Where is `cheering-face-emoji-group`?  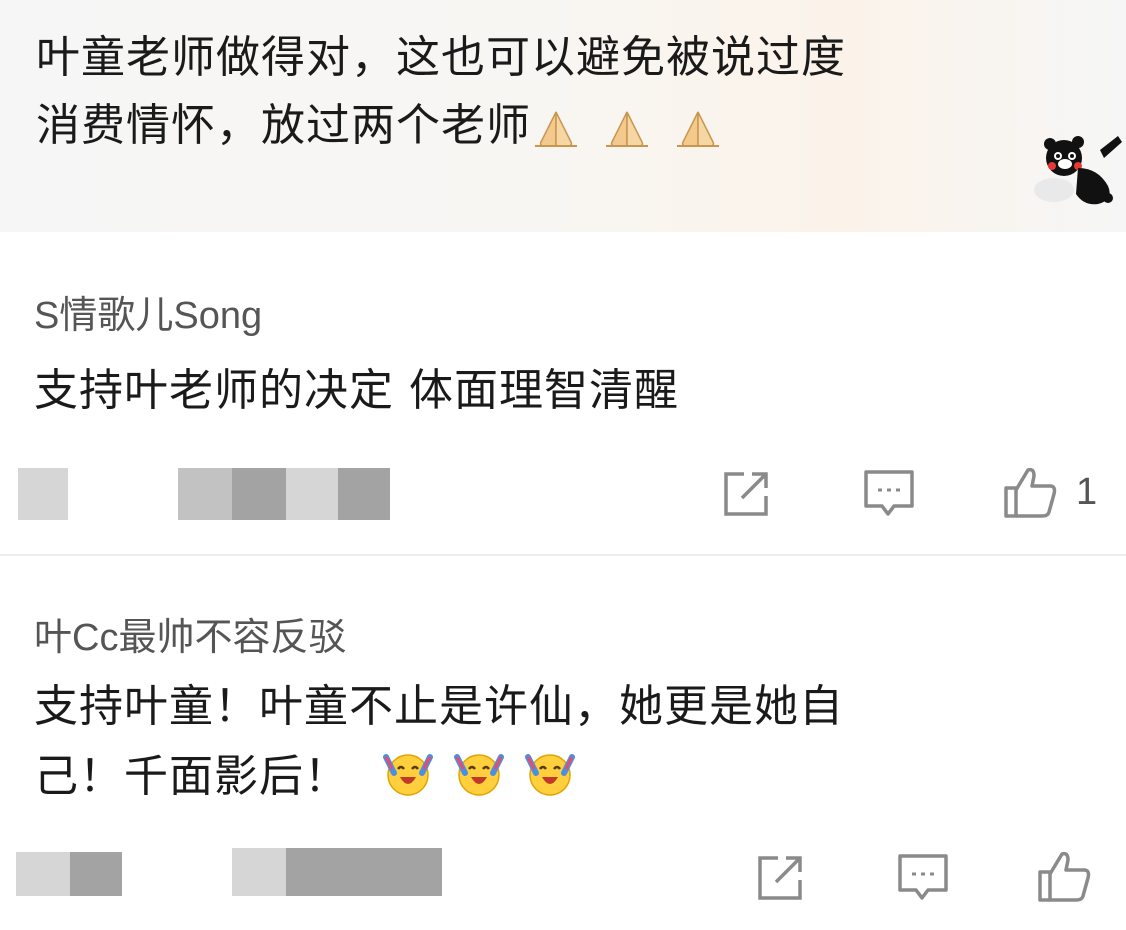
cheering-face-emoji-group is located at coordinates (473, 776).